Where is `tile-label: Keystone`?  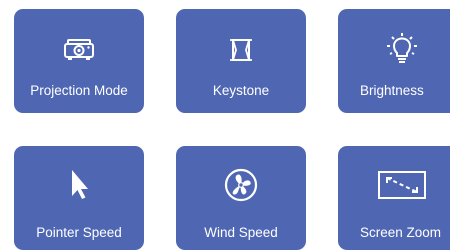
tile-label: Keystone is located at coordinates (241, 90).